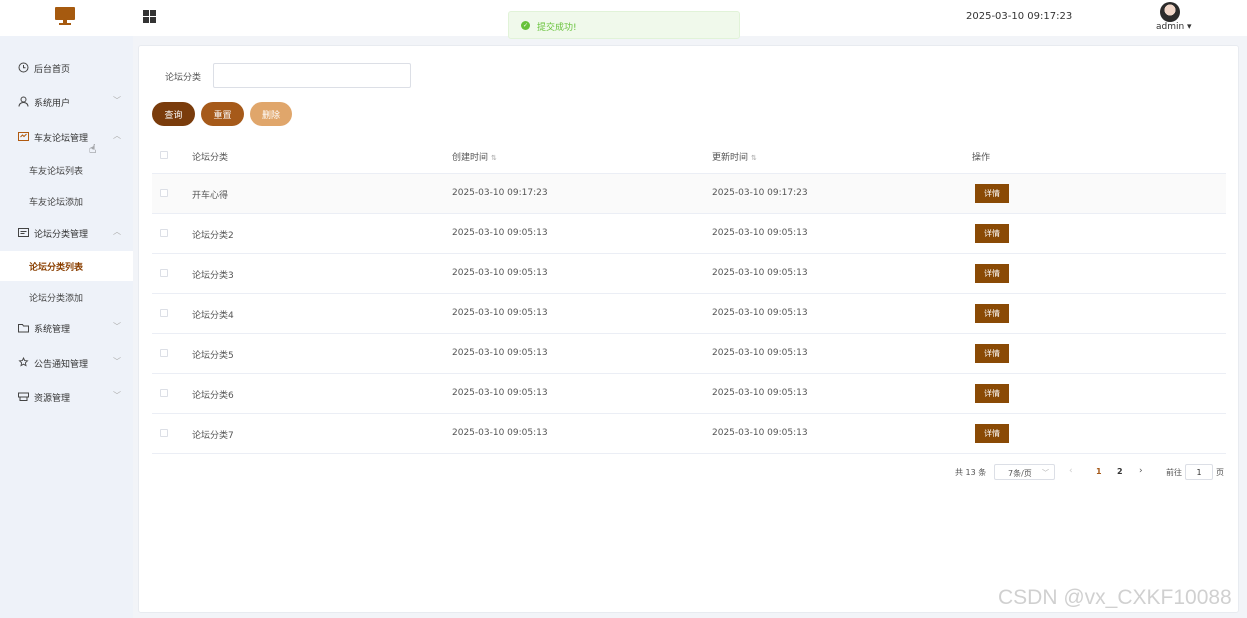 The height and width of the screenshot is (618, 1247). I want to click on sidebar-item-category-management: 论坛分类管理 ︿, so click(66, 233).